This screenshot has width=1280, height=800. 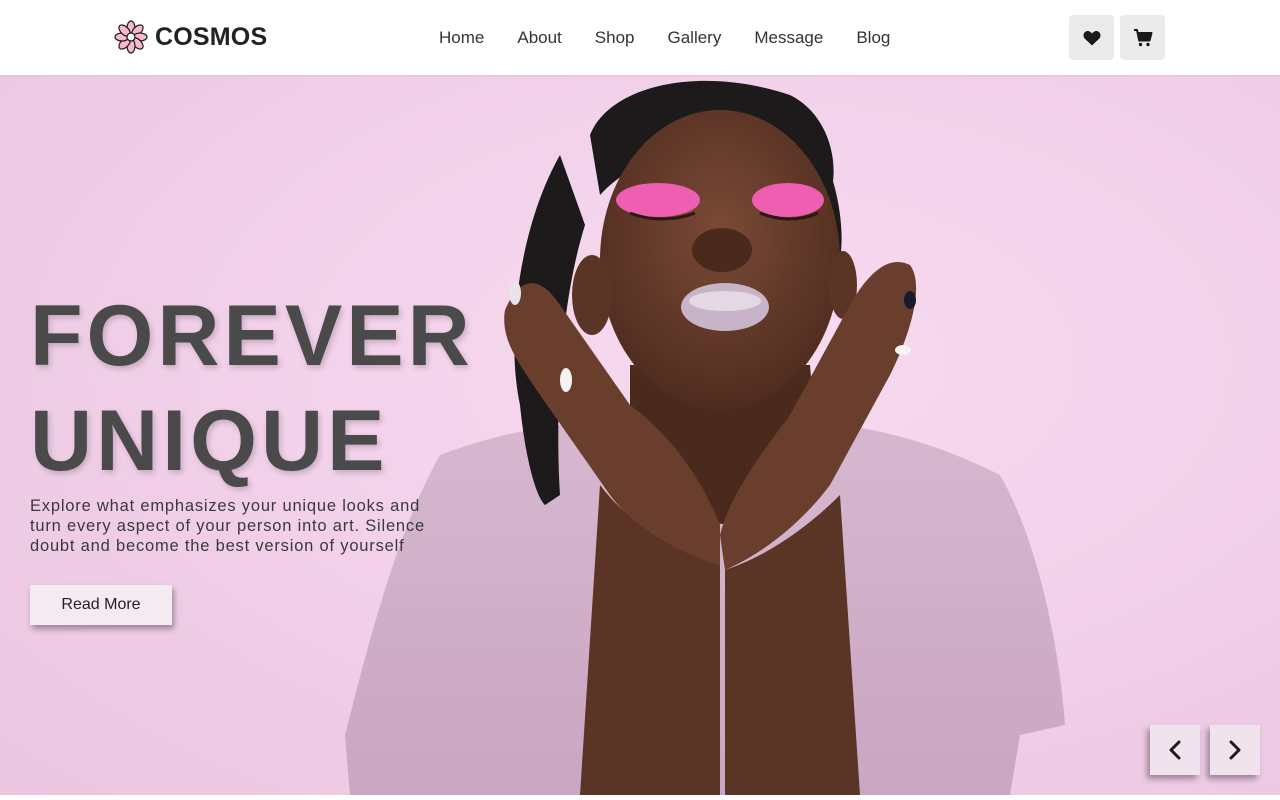 What do you see at coordinates (209, 441) in the screenshot?
I see `hero-headline-line2: UNIQUE` at bounding box center [209, 441].